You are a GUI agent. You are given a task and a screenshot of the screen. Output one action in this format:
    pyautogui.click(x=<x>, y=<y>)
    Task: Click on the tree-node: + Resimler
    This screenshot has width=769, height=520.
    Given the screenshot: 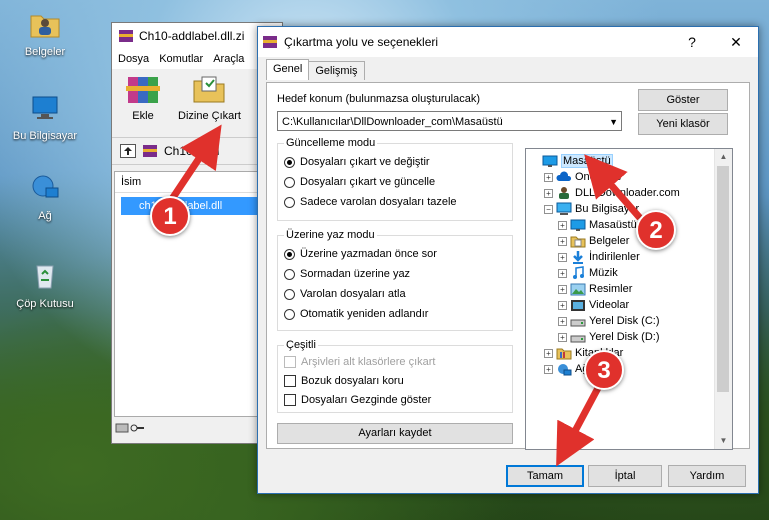 What is the action you would take?
    pyautogui.click(x=595, y=289)
    